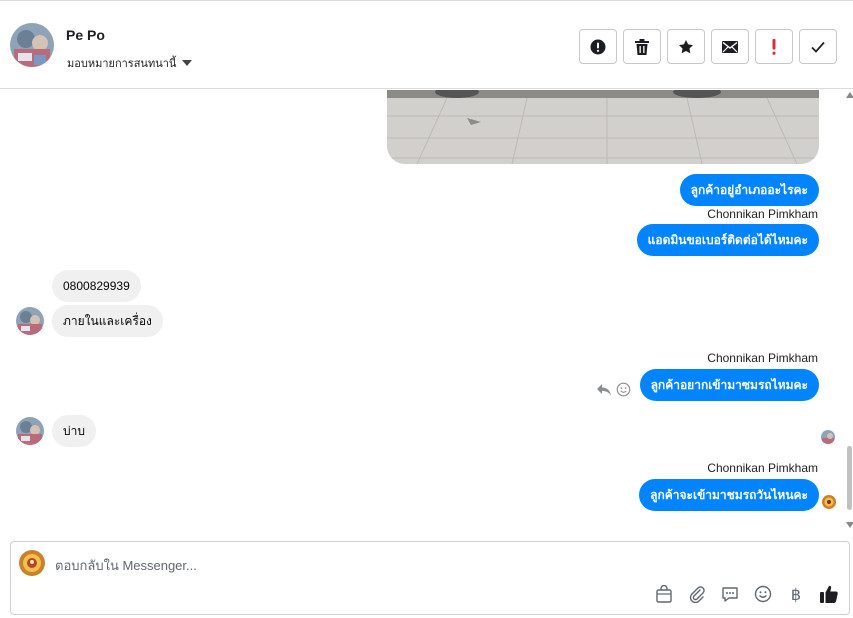 The height and width of the screenshot is (618, 853). I want to click on trash-icon, so click(642, 46).